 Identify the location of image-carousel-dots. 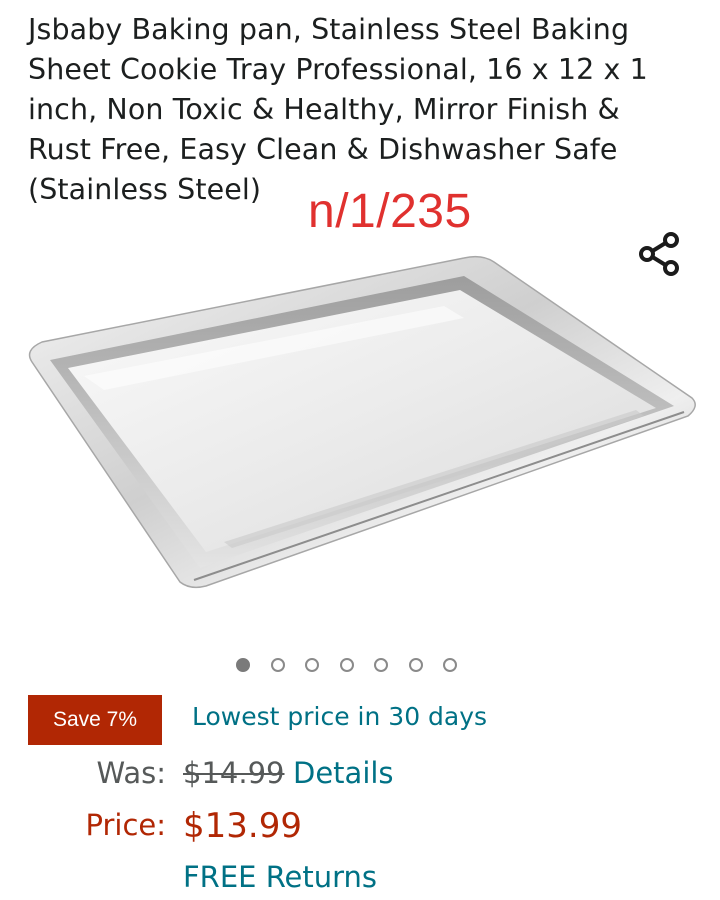
(346, 668).